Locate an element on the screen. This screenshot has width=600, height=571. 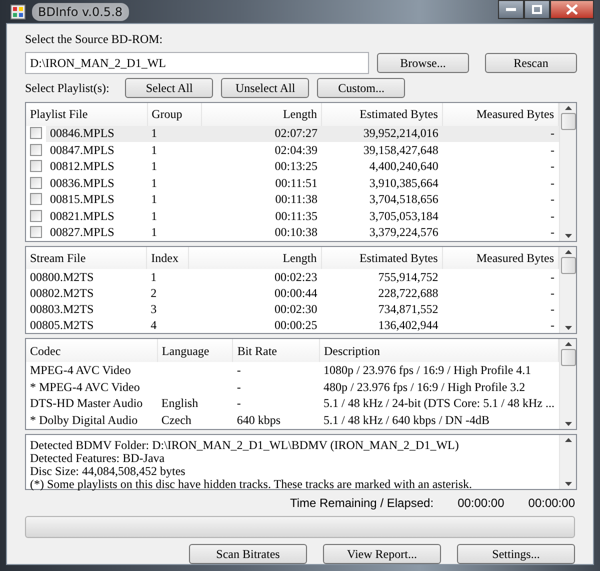
close-icon is located at coordinates (572, 9).